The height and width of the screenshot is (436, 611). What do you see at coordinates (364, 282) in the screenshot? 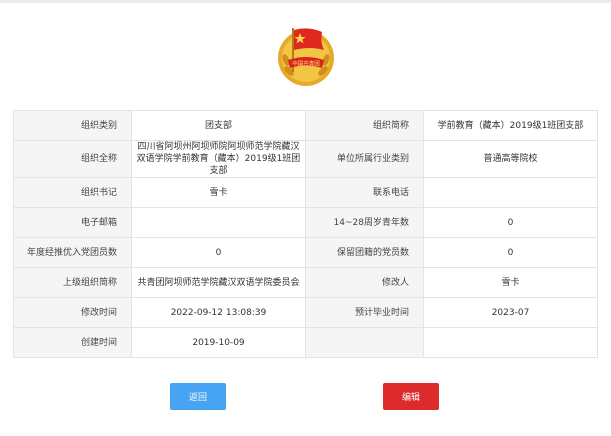
I see `field-label: 修改人` at bounding box center [364, 282].